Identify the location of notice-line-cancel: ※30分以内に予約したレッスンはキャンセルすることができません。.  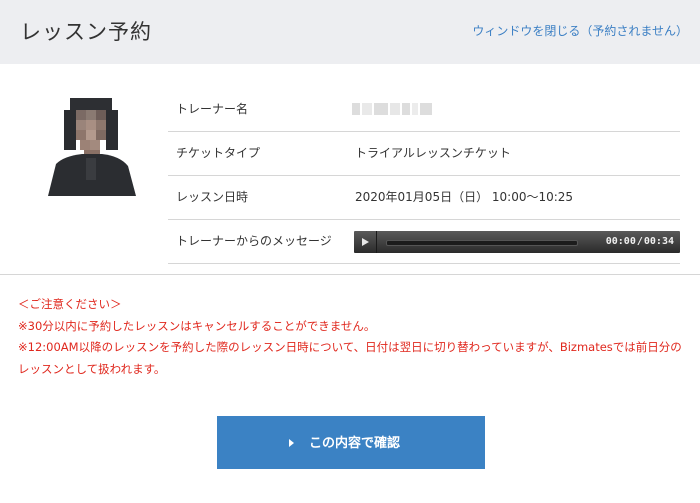
(197, 325).